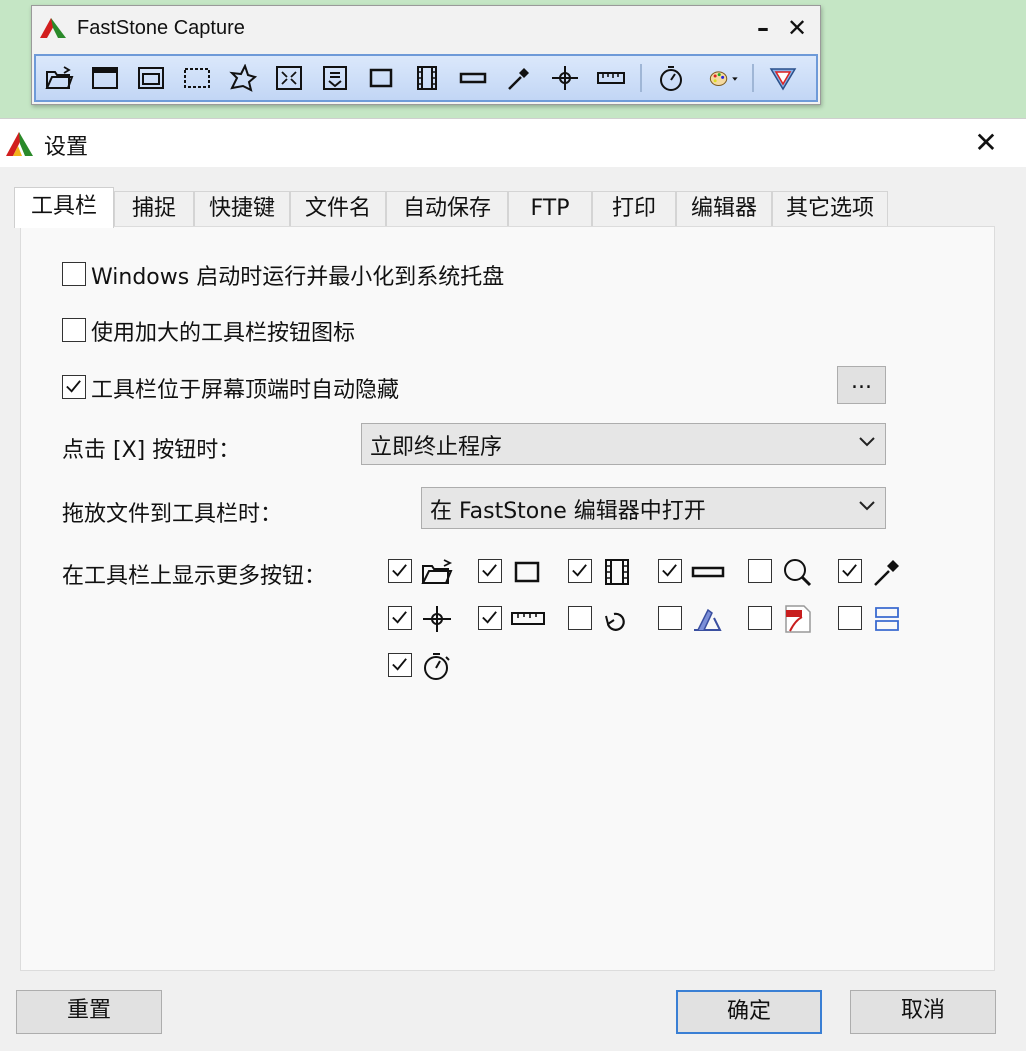 This screenshot has height=1051, width=1026. I want to click on settings-icon, so click(783, 78).